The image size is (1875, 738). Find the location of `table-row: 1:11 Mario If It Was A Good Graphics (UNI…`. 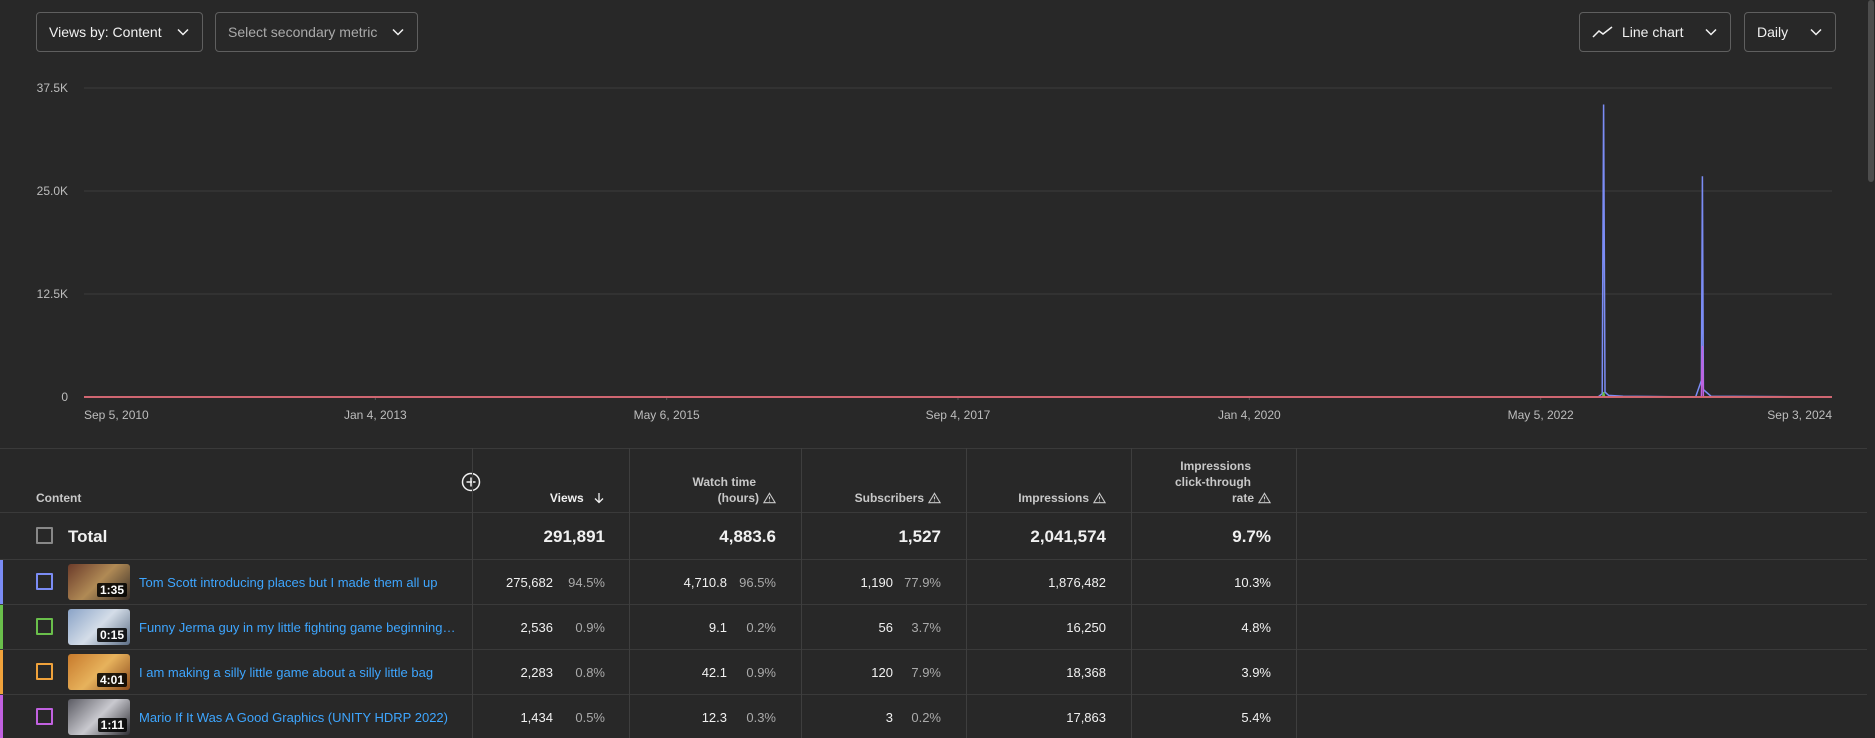

table-row: 1:11 Mario If It Was A Good Graphics (UNI… is located at coordinates (933, 716).